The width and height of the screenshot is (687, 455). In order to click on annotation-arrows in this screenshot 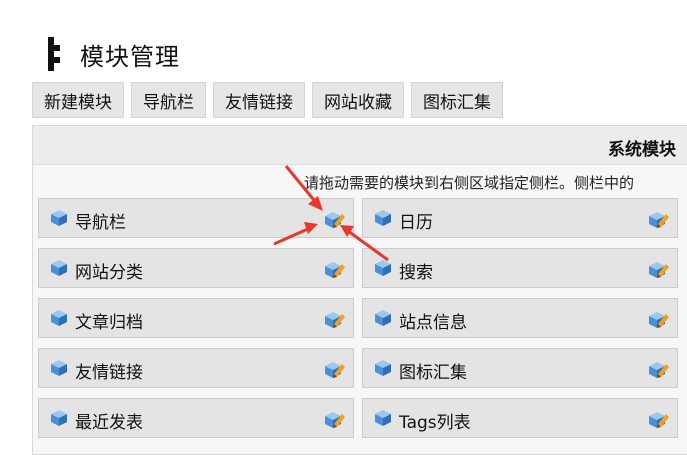, I will do `click(331, 213)`.